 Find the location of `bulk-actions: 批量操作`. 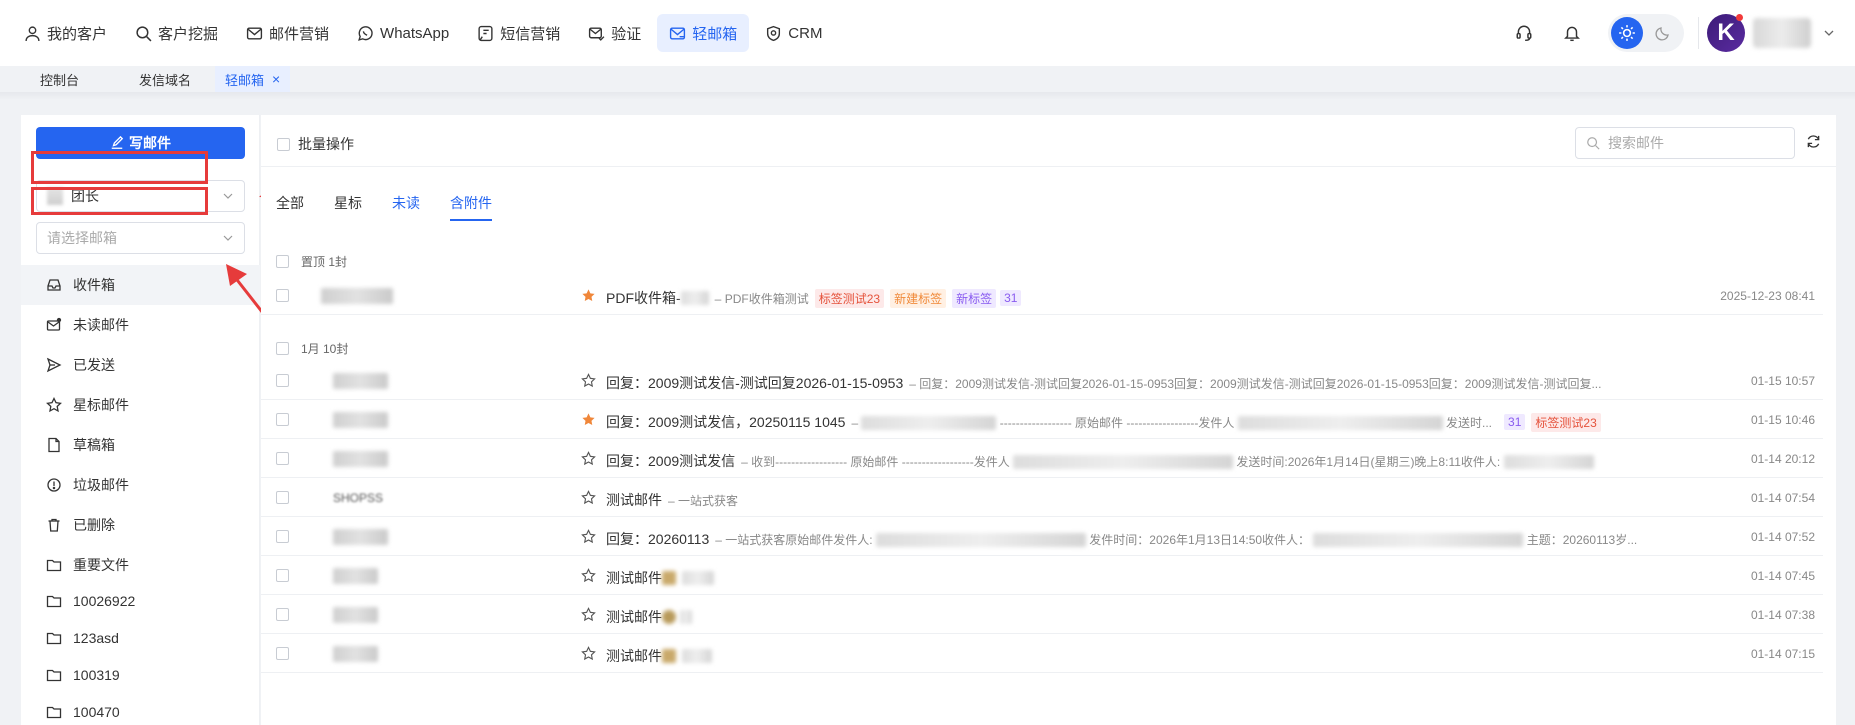

bulk-actions: 批量操作 is located at coordinates (315, 144).